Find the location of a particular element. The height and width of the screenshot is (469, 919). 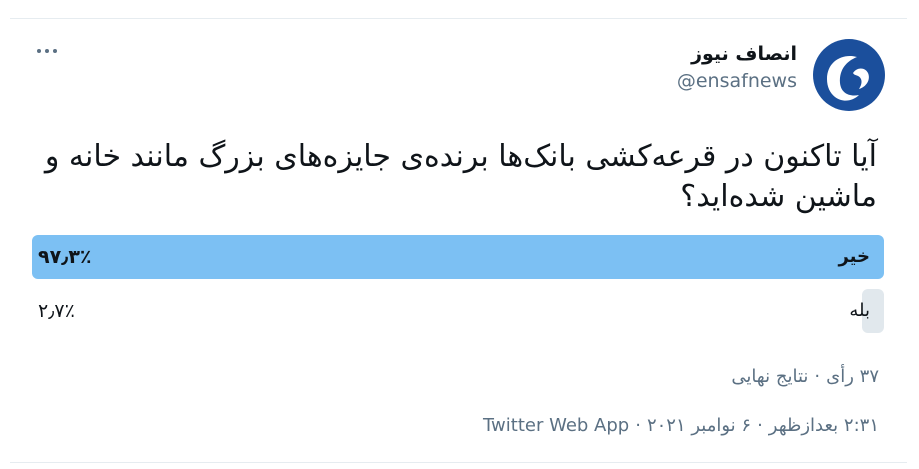

more-options-button is located at coordinates (47, 51).